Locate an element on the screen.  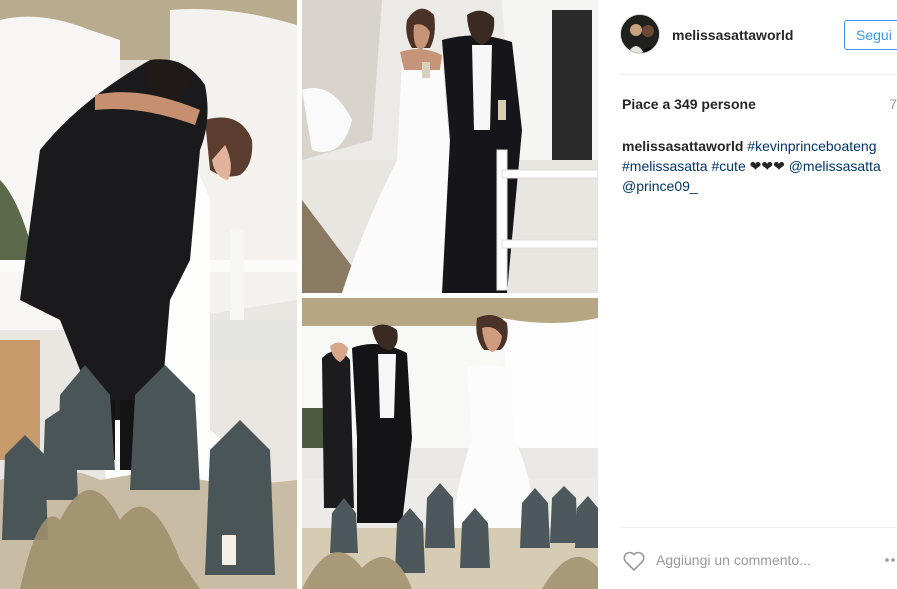
follow-button: Segui is located at coordinates (870, 35).